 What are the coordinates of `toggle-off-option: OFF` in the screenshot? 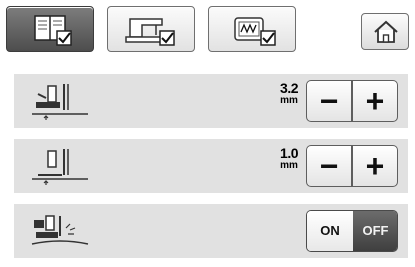 It's located at (375, 231).